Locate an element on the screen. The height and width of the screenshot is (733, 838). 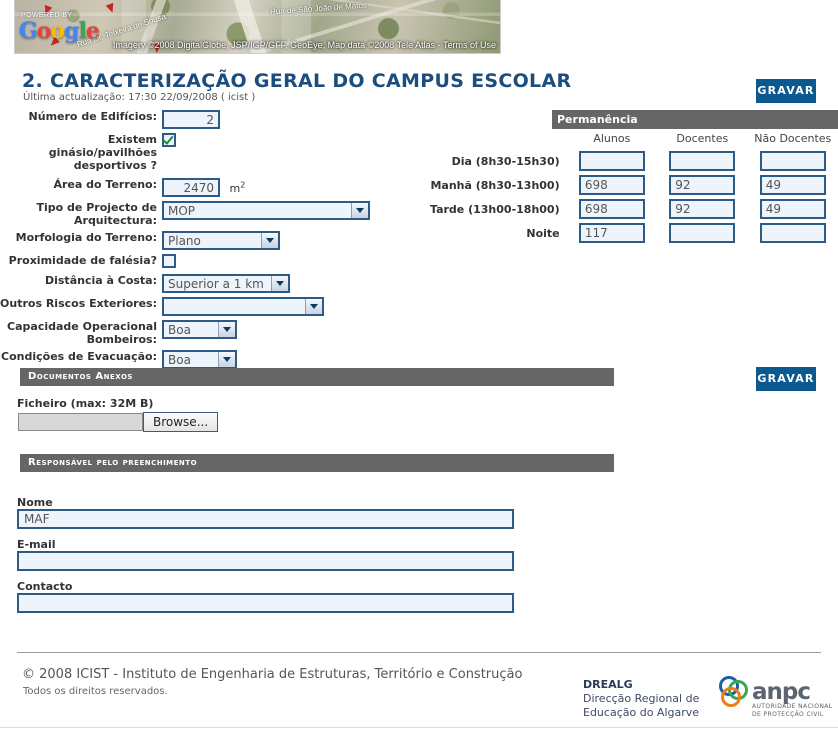
input-tarde-docentes is located at coordinates (702, 209).